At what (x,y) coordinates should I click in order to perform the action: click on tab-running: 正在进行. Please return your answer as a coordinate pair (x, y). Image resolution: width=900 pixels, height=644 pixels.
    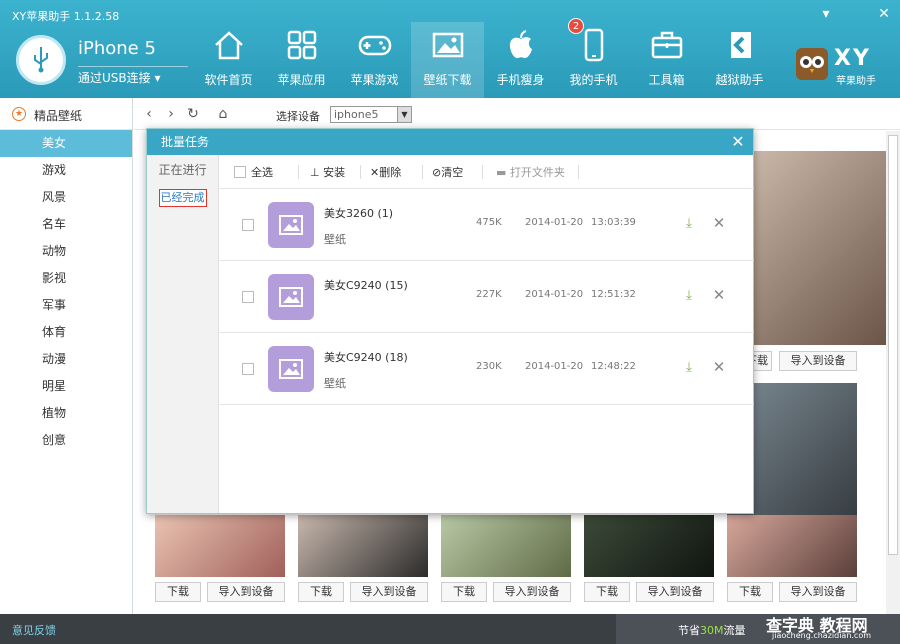
    Looking at the image, I should click on (182, 170).